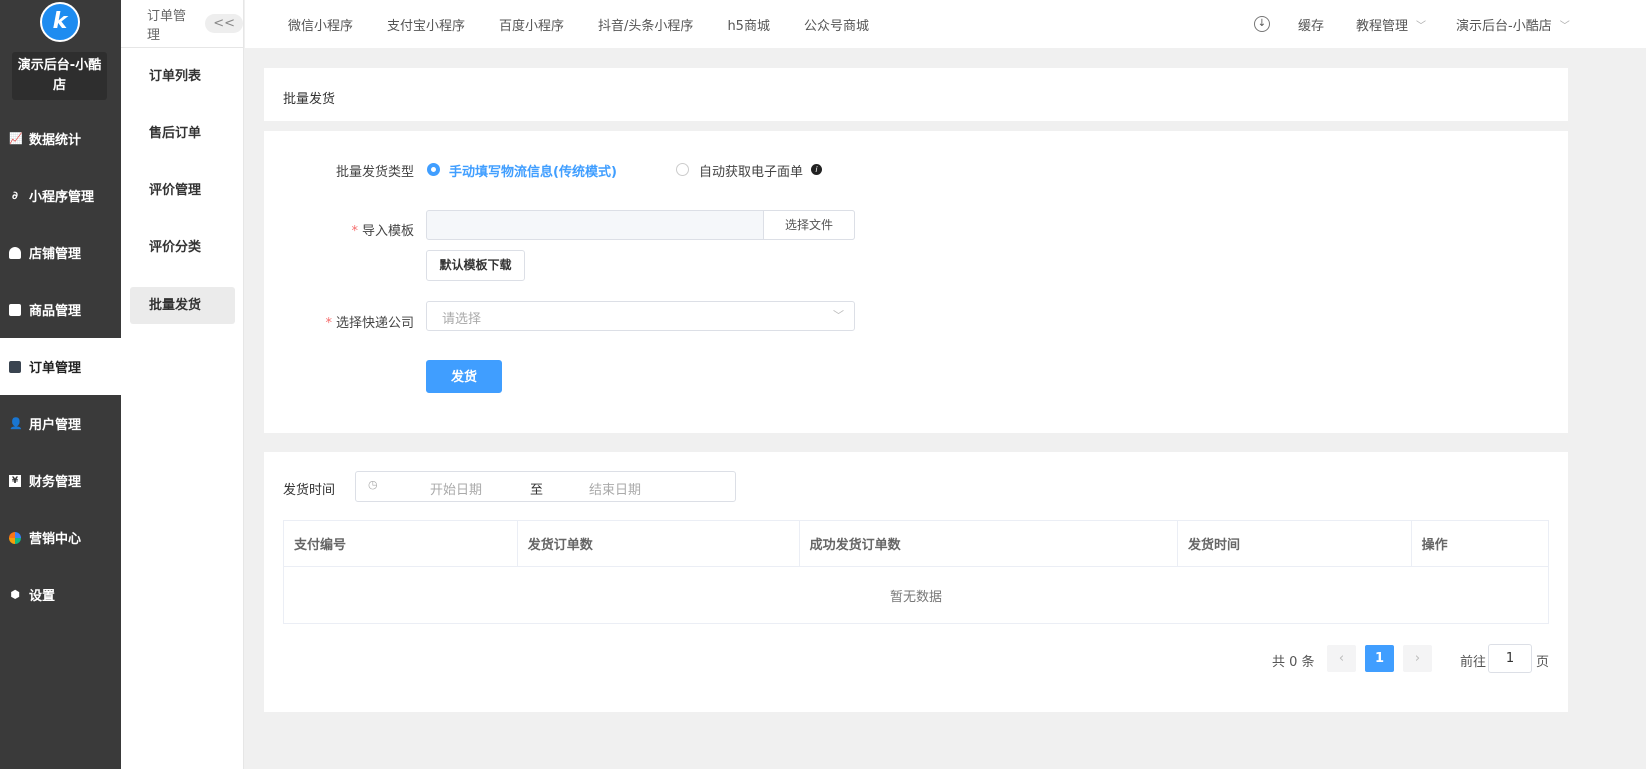 This screenshot has height=769, width=1646. Describe the element at coordinates (1379, 658) in the screenshot. I see `page-1: 1` at that location.